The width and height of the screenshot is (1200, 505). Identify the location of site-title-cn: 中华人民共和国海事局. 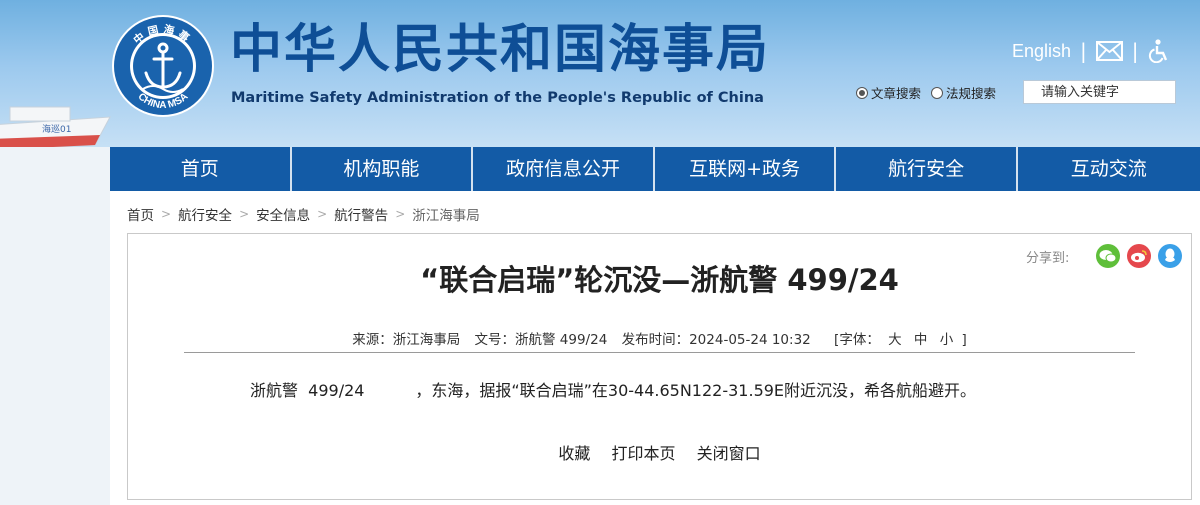
(500, 50).